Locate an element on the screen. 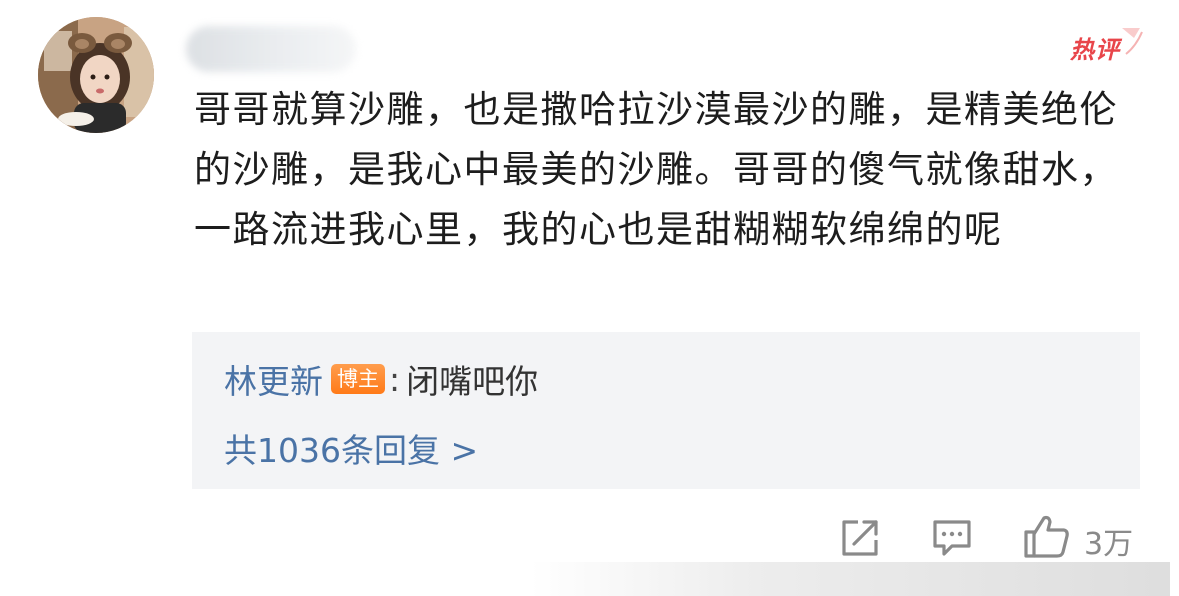  hot-comment-badge: 热评 is located at coordinates (1104, 46).